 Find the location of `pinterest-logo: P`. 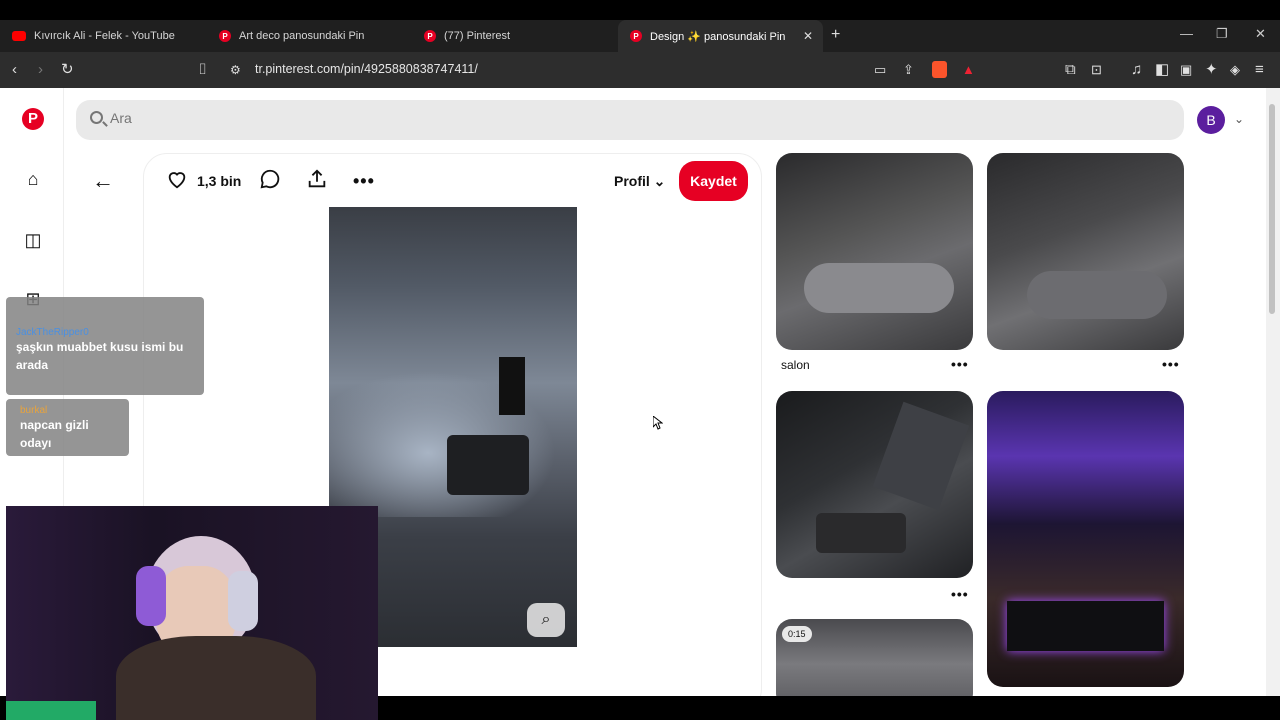

pinterest-logo: P is located at coordinates (33, 119).